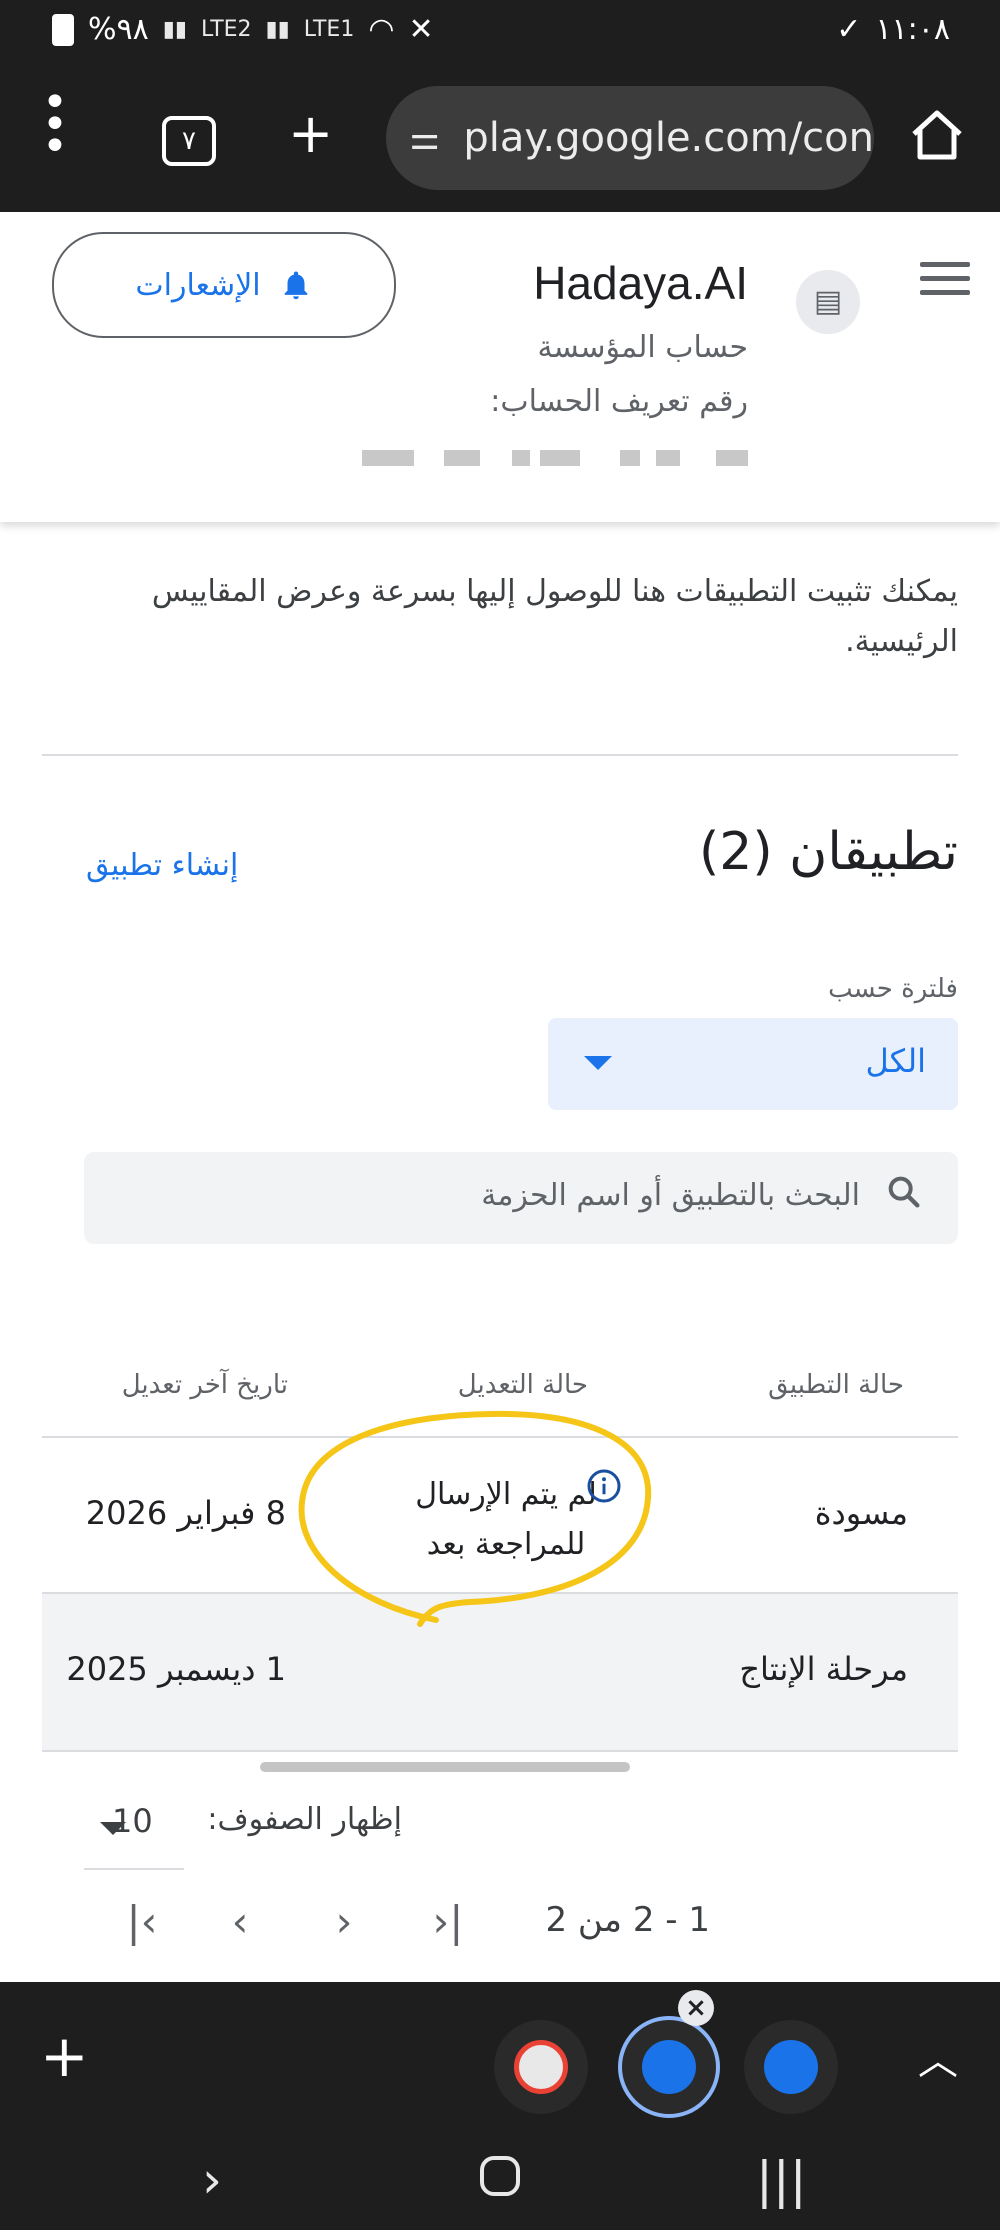 Image resolution: width=1000 pixels, height=2230 pixels. I want to click on last-page-icon: ›|, so click(448, 1922).